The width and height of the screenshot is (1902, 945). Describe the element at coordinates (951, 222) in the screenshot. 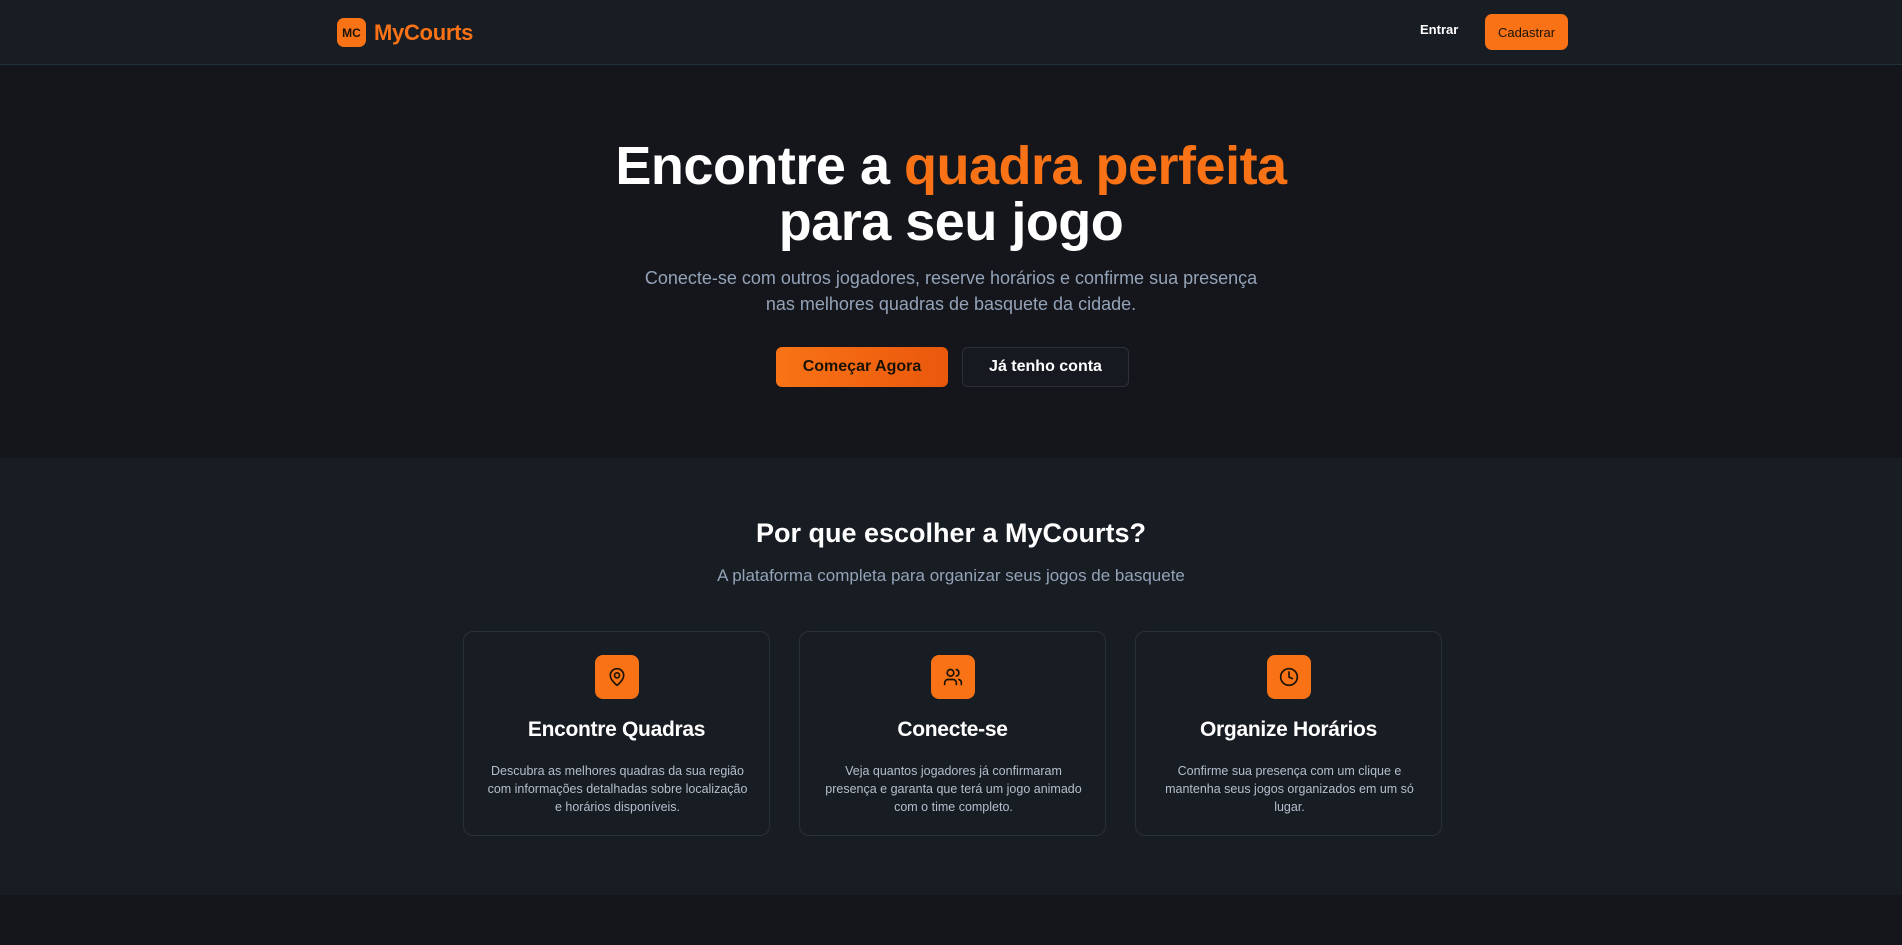

I see `hero-title-part2: para seu jogo` at that location.